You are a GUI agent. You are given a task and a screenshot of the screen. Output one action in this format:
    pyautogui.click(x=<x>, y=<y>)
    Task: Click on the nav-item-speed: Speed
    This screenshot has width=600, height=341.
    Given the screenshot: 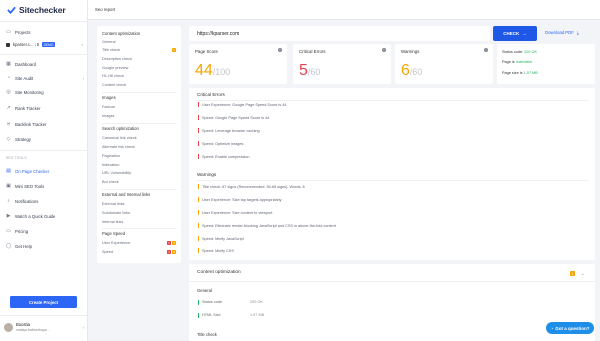 What is the action you would take?
    pyautogui.click(x=107, y=252)
    